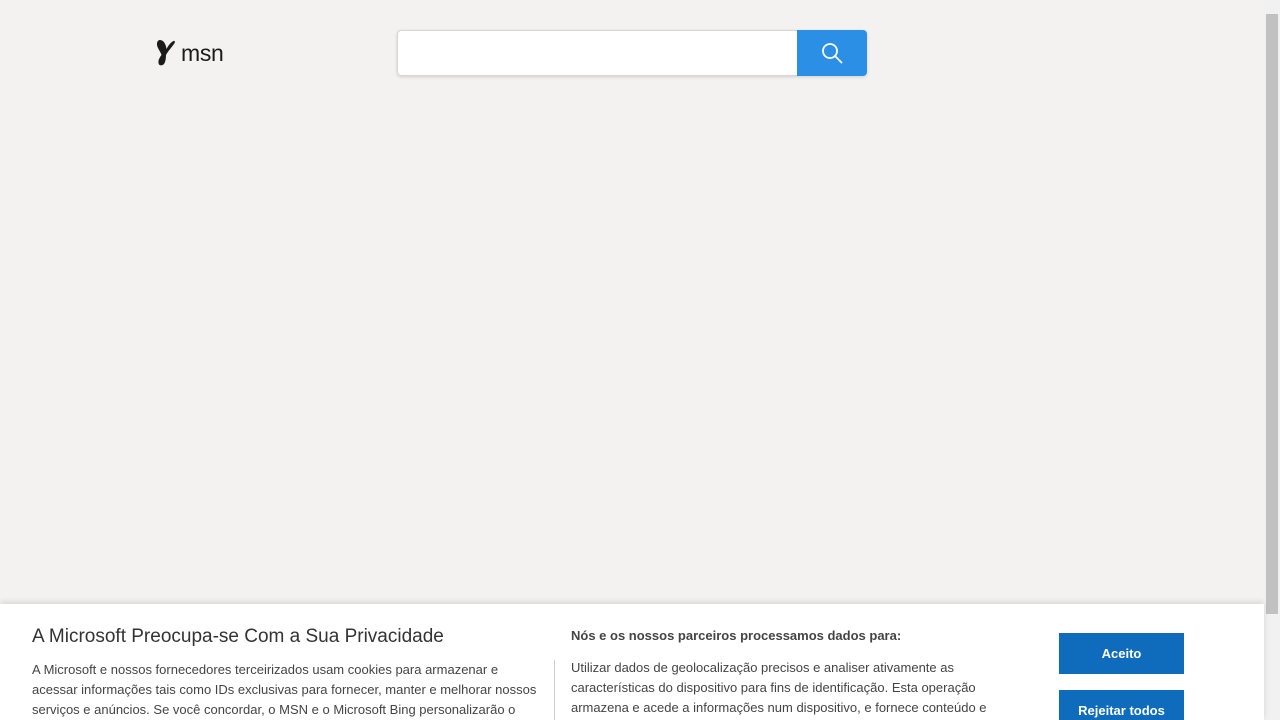 This screenshot has height=720, width=1280. I want to click on msn-butterfly-icon, so click(167, 53).